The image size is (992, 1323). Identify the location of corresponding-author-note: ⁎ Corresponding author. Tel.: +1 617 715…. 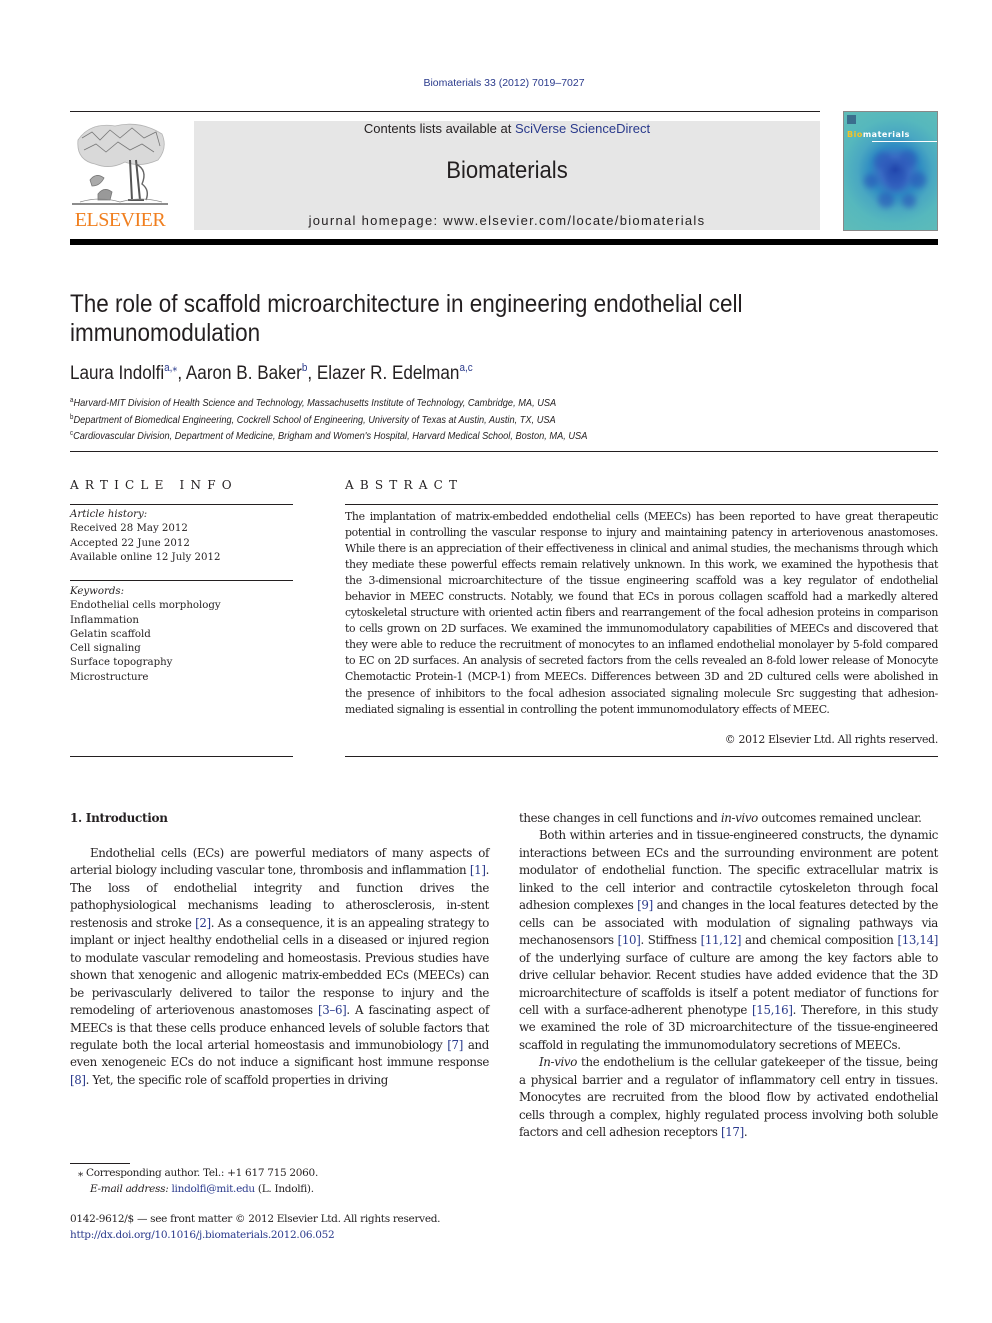
(198, 1173).